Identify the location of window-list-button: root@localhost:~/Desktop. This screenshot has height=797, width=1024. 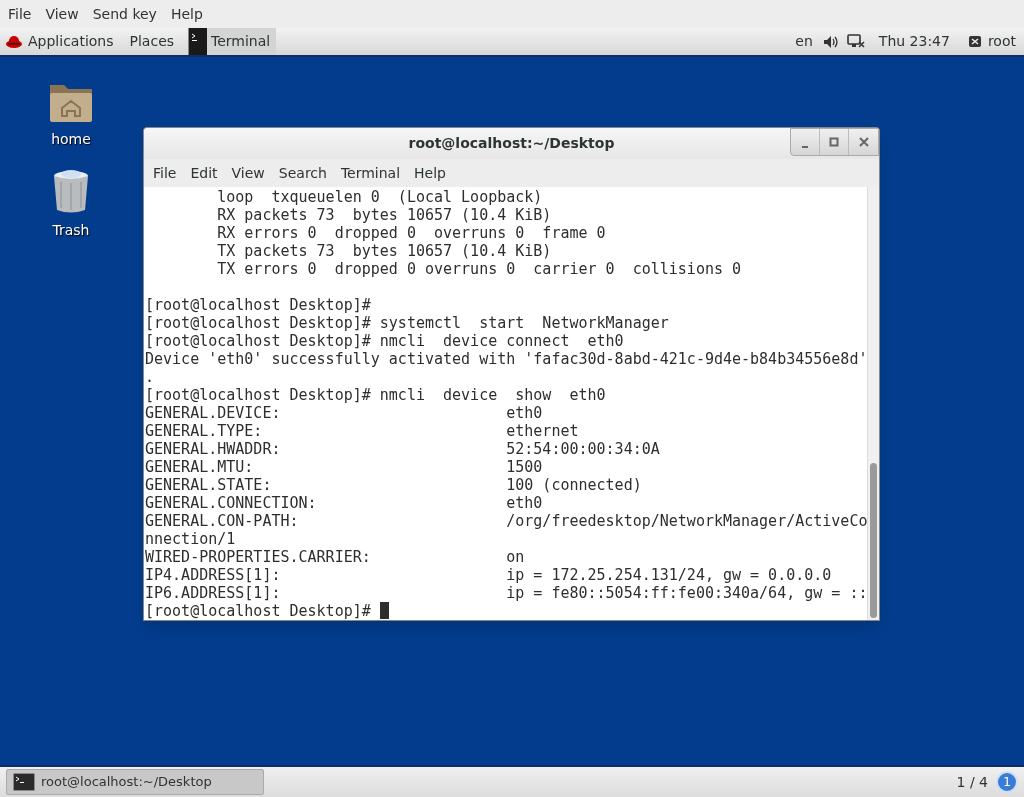
(135, 782).